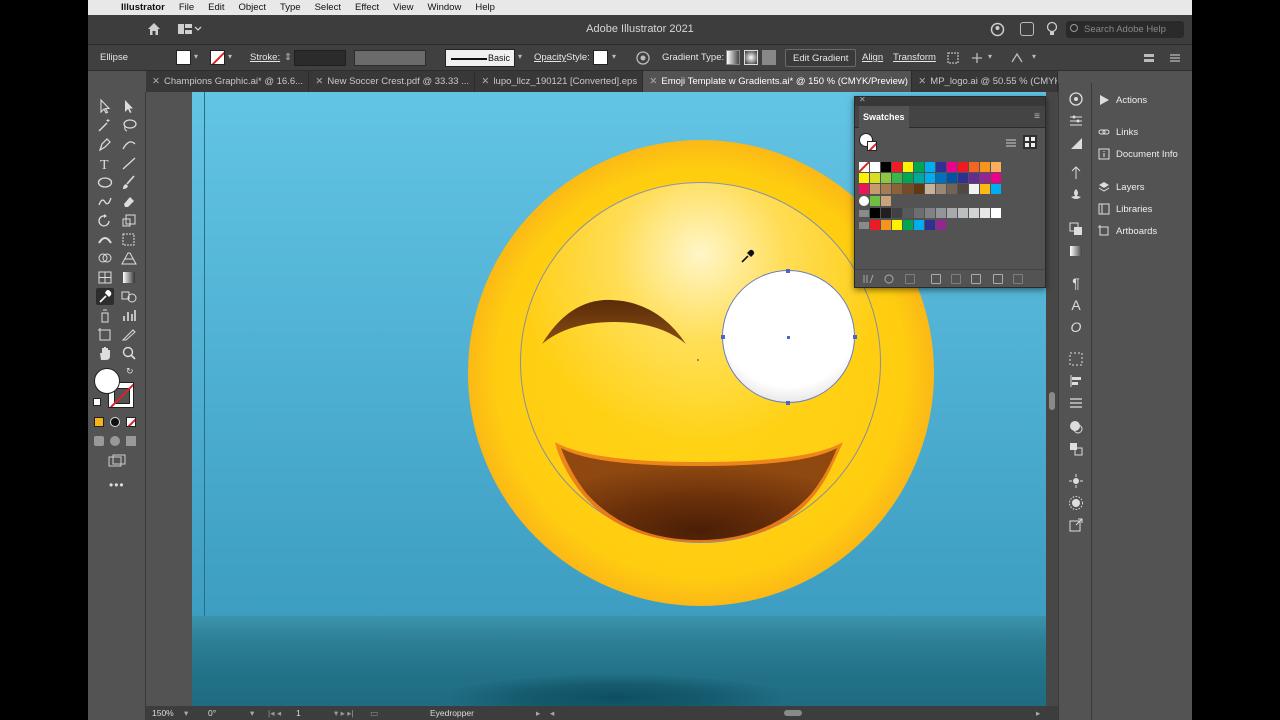  Describe the element at coordinates (480, 58) in the screenshot. I see `brush-definition-dropdown: Basic` at that location.